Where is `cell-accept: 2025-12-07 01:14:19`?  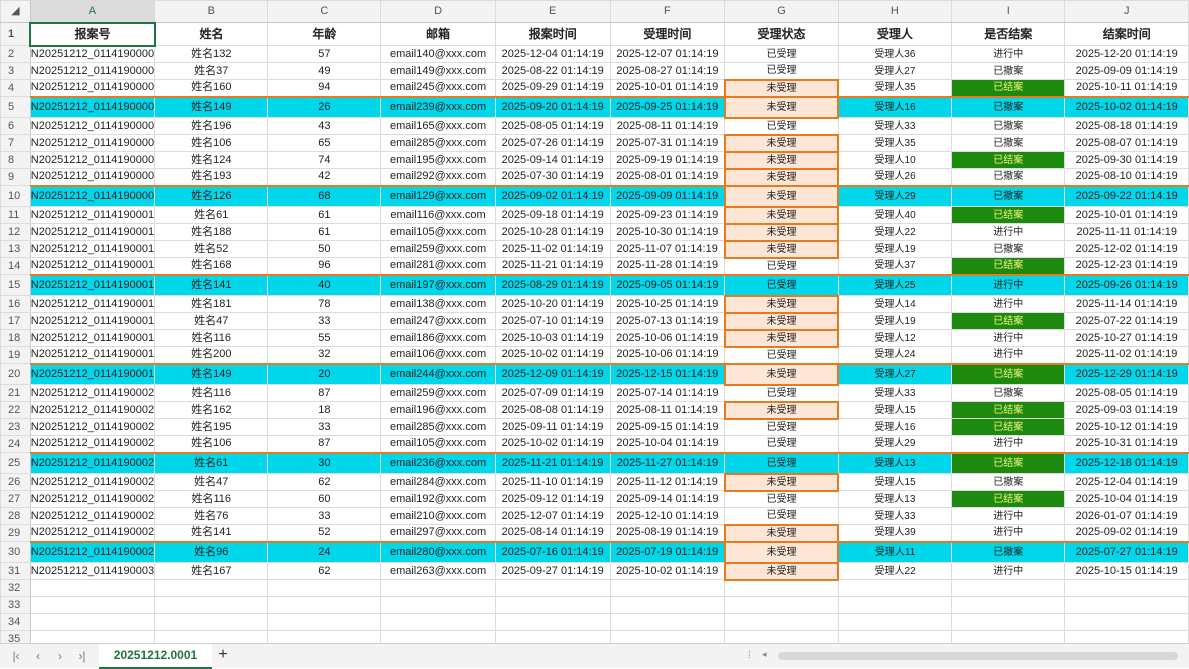
cell-accept: 2025-12-07 01:14:19 is located at coordinates (667, 54).